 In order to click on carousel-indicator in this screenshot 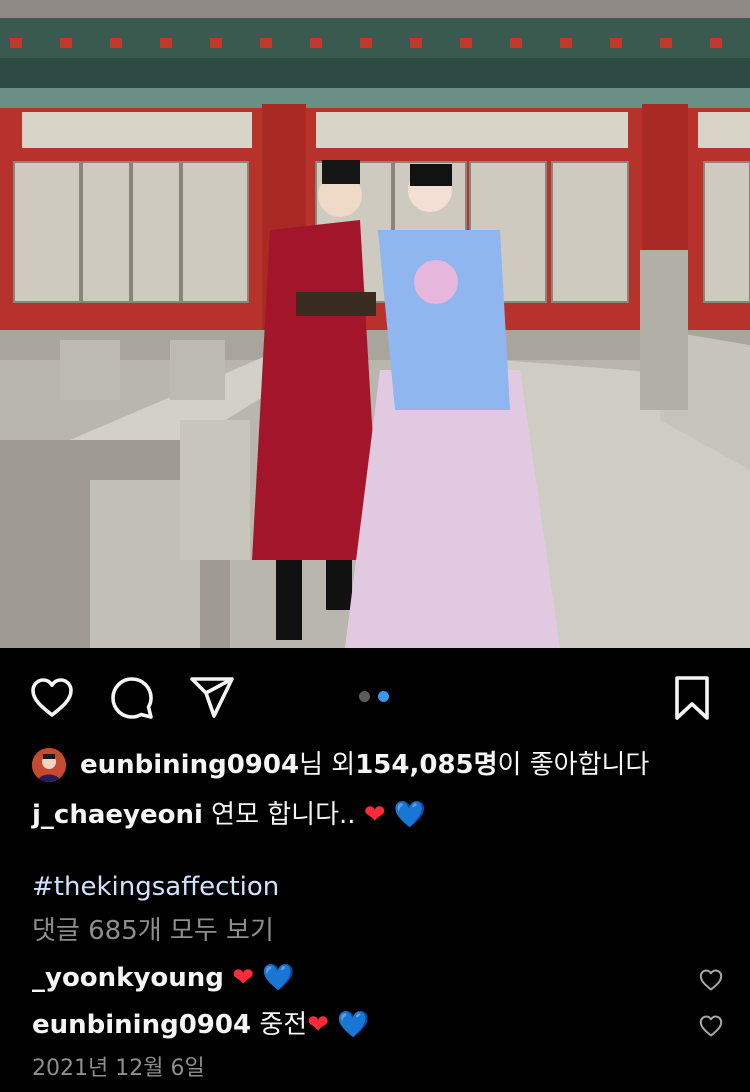, I will do `click(374, 697)`.